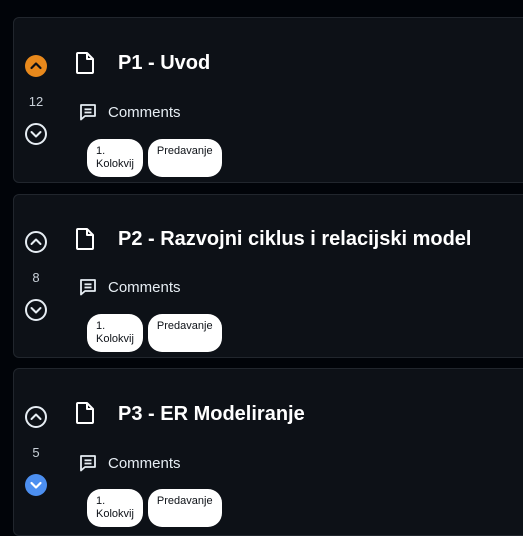 The height and width of the screenshot is (536, 523). Describe the element at coordinates (294, 239) in the screenshot. I see `post-title: P2 - Razvojni ciklus i relacijski model` at that location.